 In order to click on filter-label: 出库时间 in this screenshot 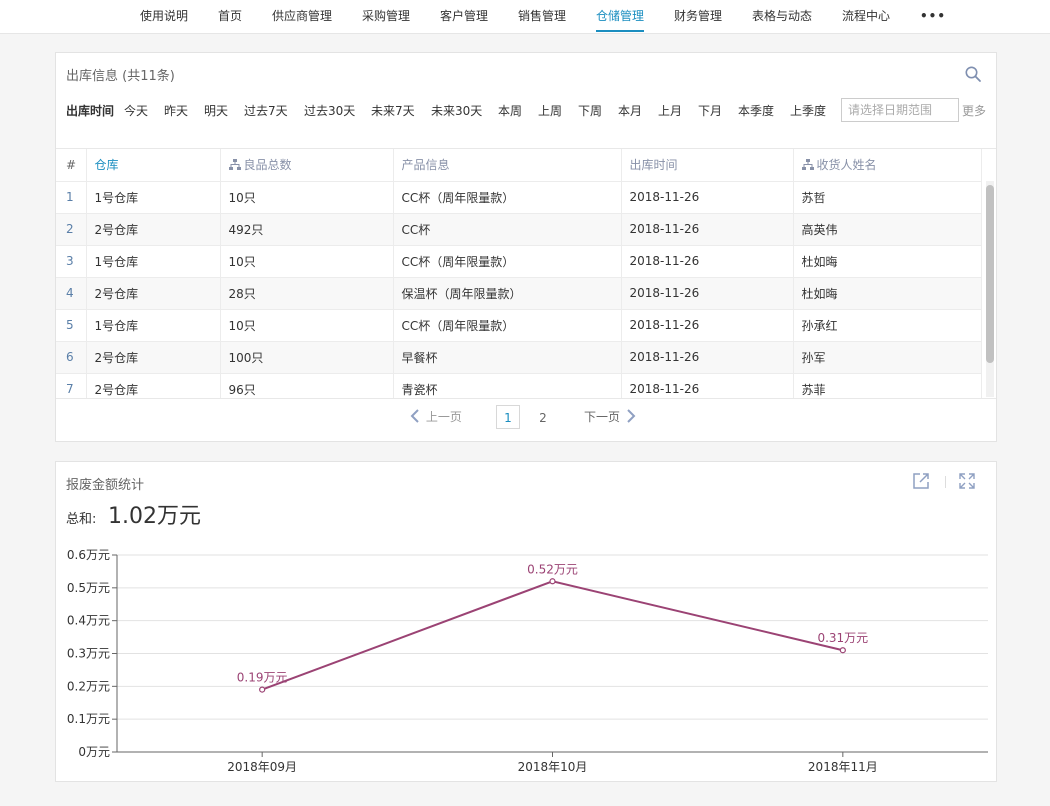, I will do `click(90, 111)`.